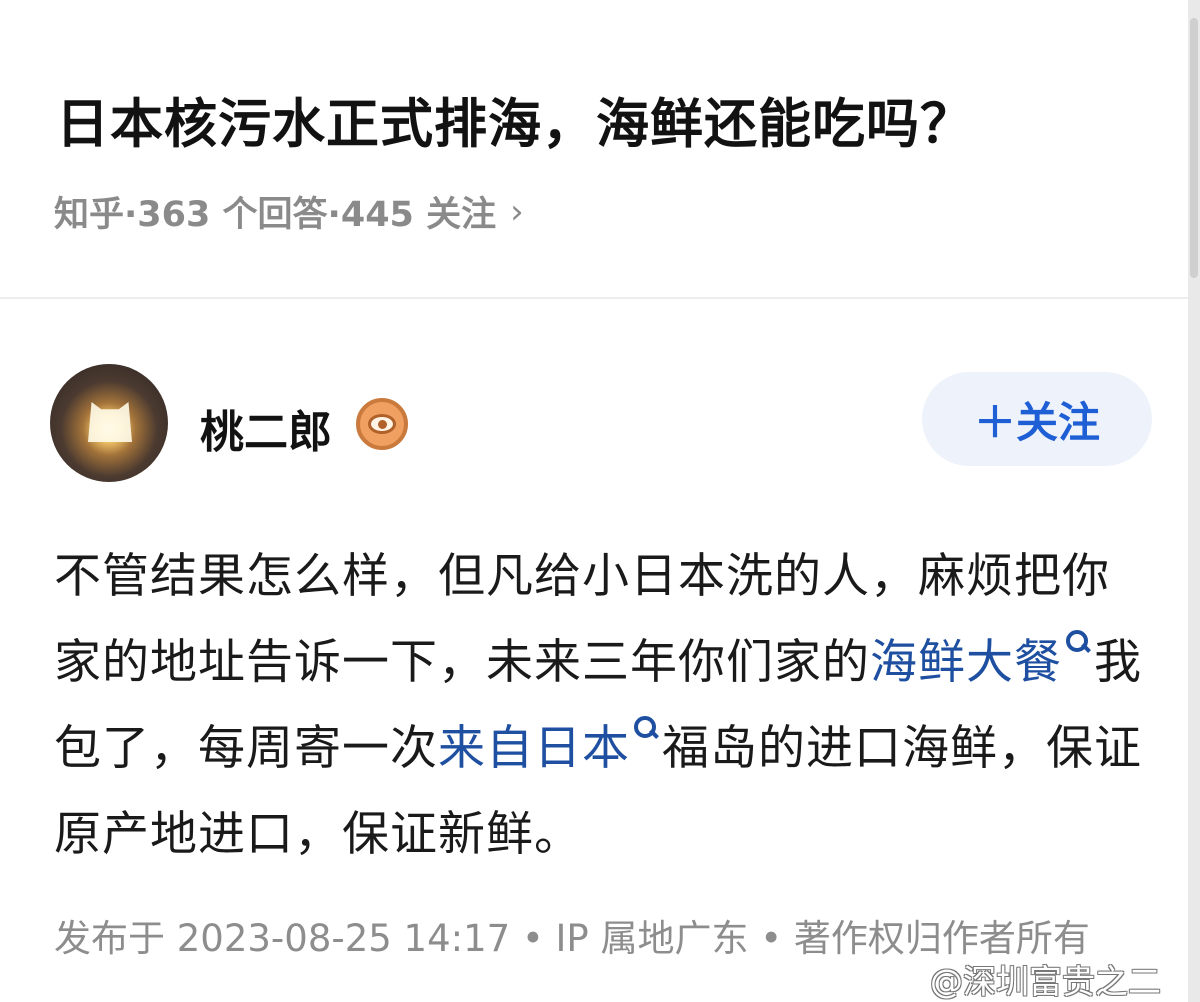  I want to click on author-name: 桃二郎, so click(266, 428).